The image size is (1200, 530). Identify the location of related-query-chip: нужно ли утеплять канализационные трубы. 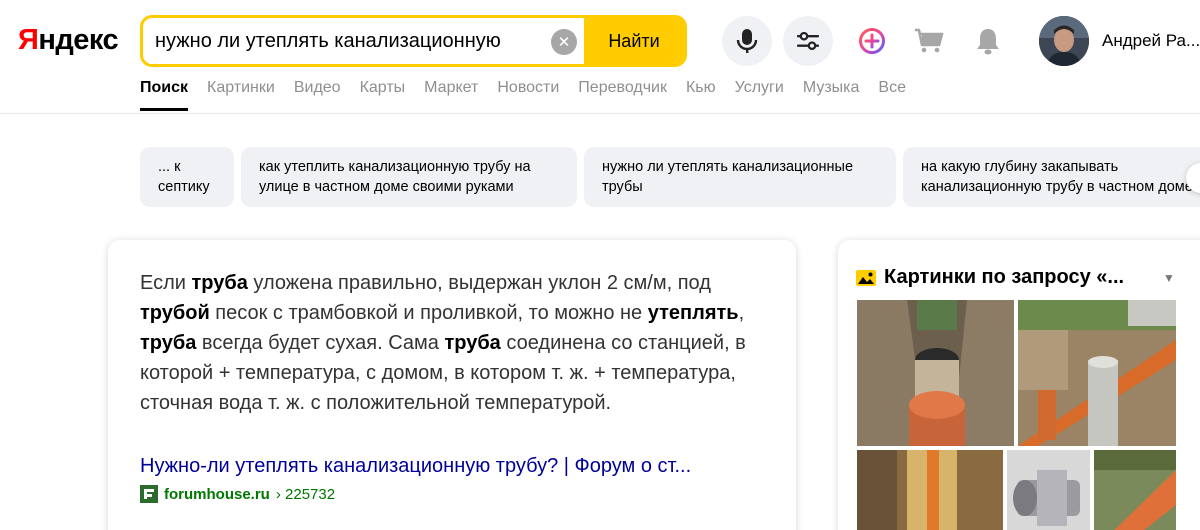
(740, 177).